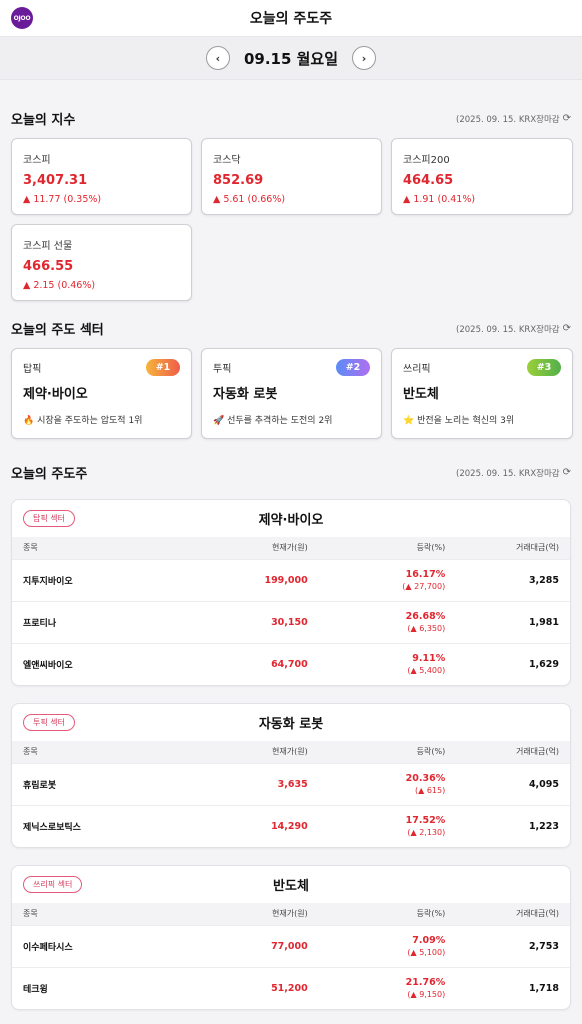 The image size is (582, 1024). Describe the element at coordinates (101, 262) in the screenshot. I see `index-card: 코스피 선물 466.55 ▲ 2.15 (0.46%)` at that location.